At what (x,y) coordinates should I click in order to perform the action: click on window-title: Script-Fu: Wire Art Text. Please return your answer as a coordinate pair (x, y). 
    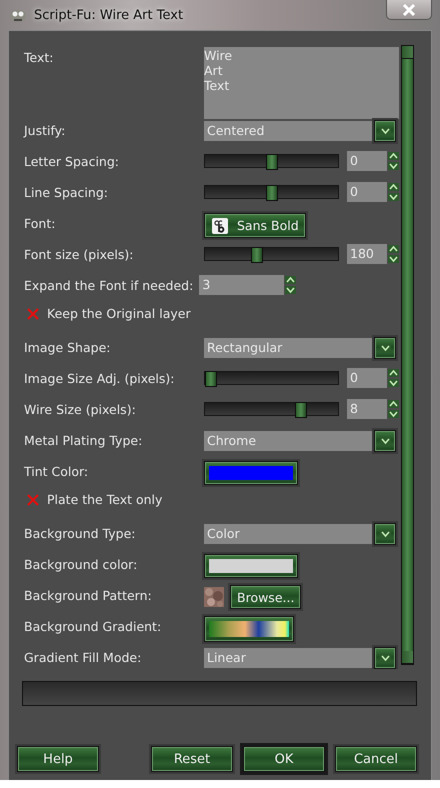
    Looking at the image, I should click on (109, 15).